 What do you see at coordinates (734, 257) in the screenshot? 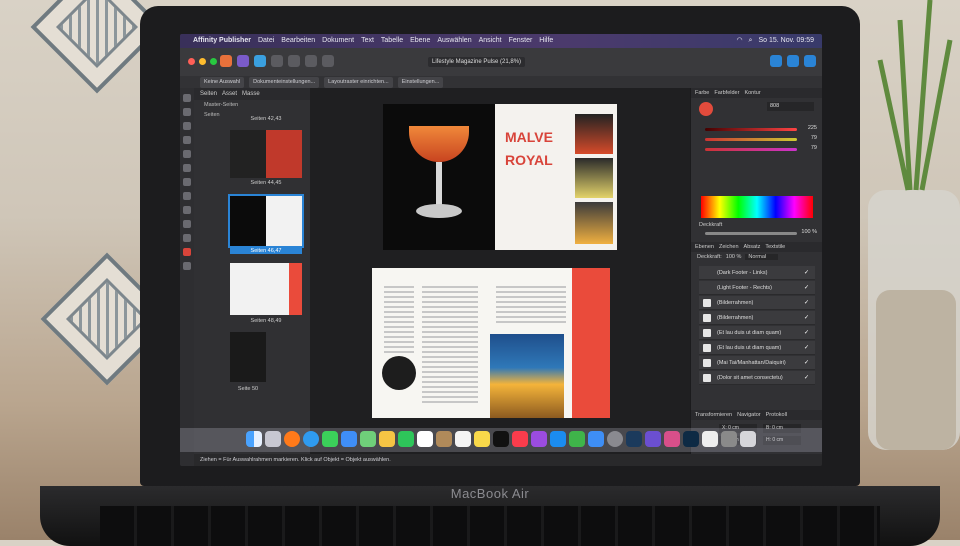
I see `layers-opacity-value: 100 %` at bounding box center [734, 257].